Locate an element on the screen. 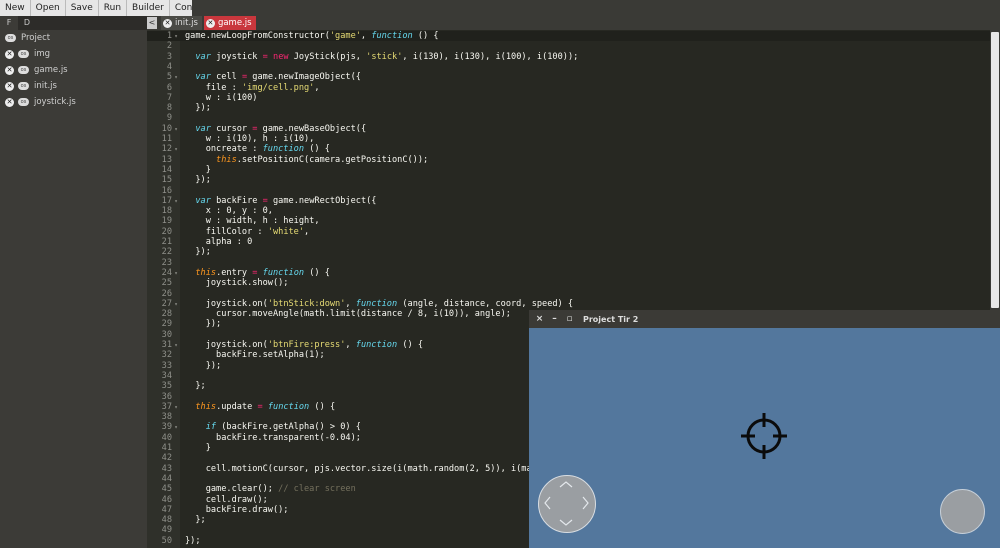 The height and width of the screenshot is (548, 1000). file-tab-label: init.js is located at coordinates (186, 23).